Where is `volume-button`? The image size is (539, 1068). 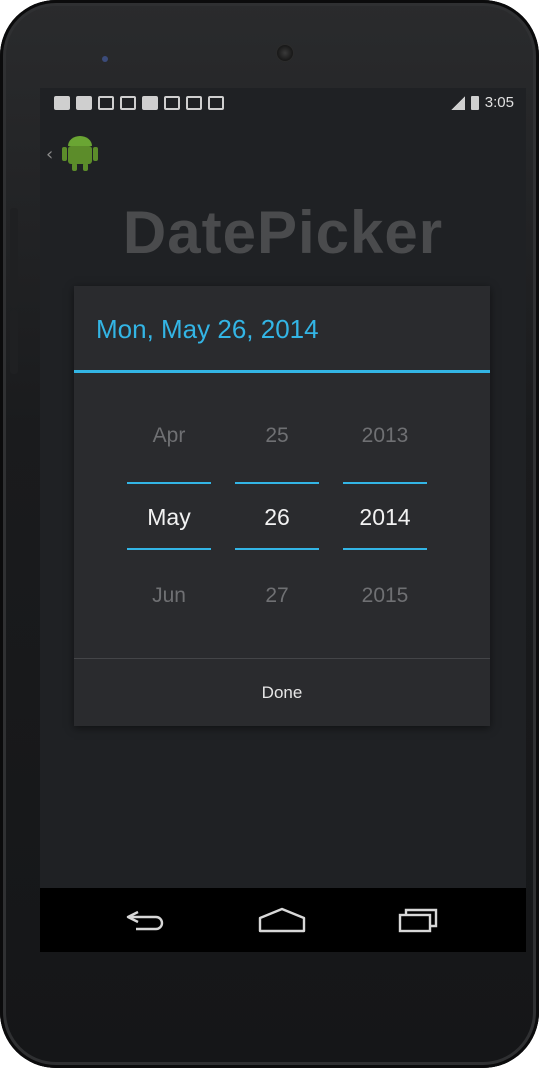 volume-button is located at coordinates (14, 258).